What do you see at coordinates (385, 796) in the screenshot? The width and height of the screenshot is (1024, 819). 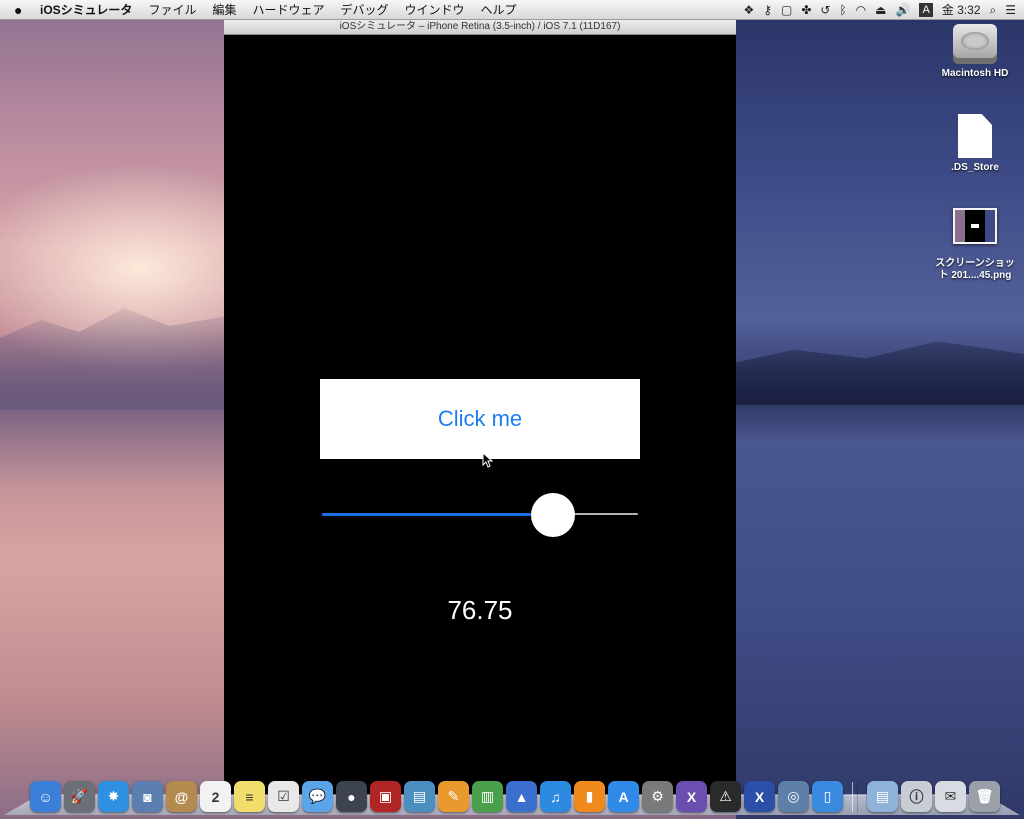 I see `photo-booth-icon: ▣` at bounding box center [385, 796].